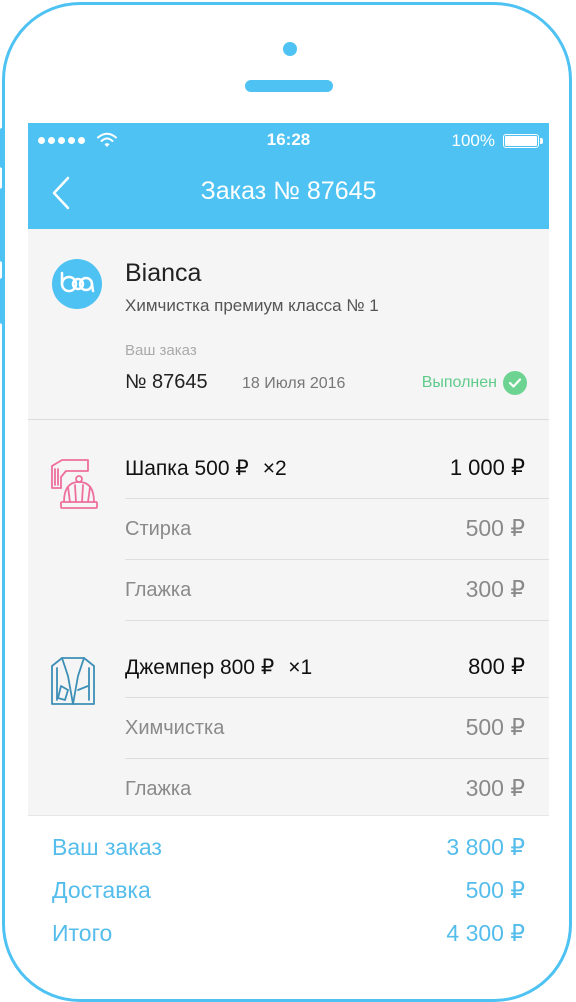 The image size is (576, 1002). I want to click on total-label: Итого, so click(82, 933).